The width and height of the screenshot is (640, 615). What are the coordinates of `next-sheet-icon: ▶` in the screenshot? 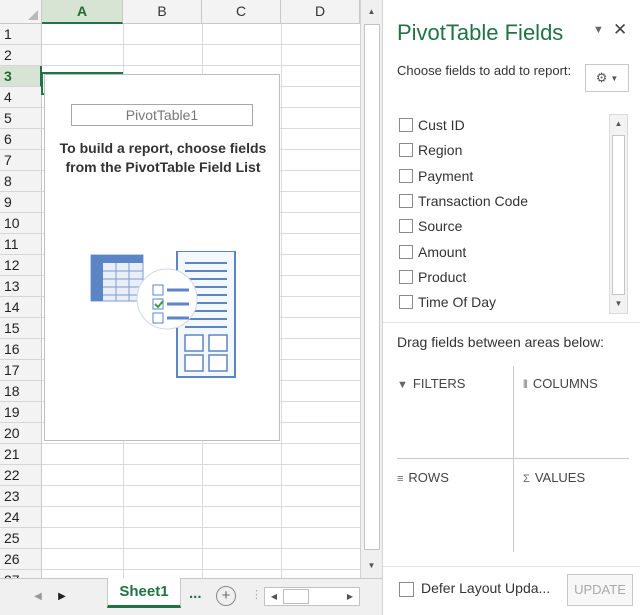 It's located at (62, 597).